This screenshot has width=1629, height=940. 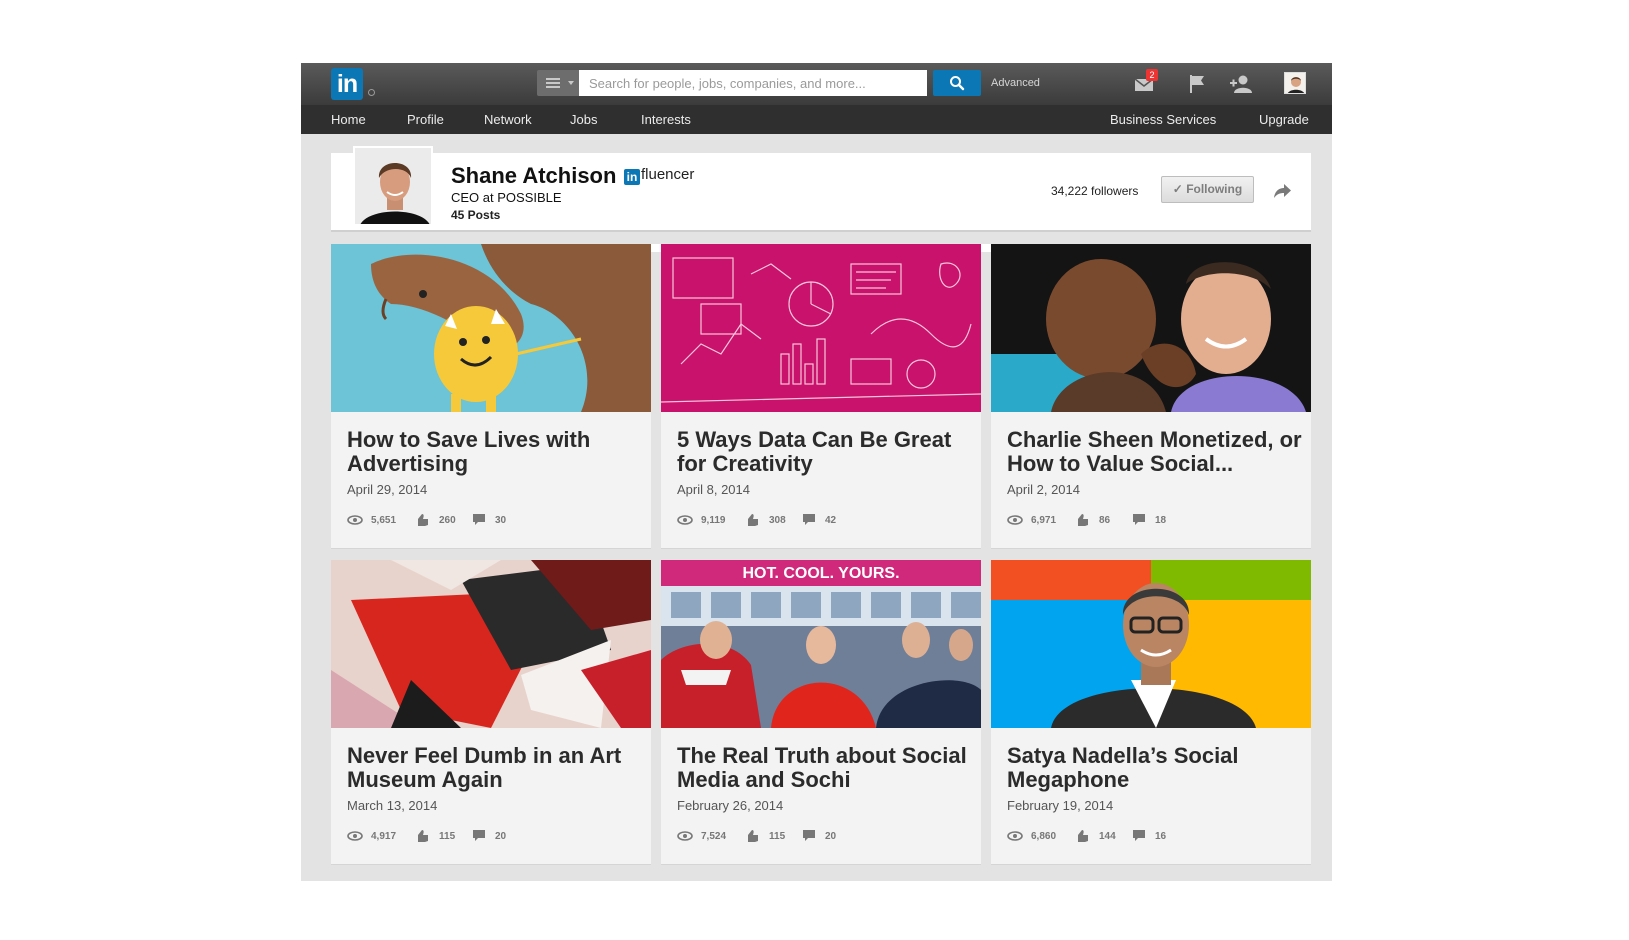 What do you see at coordinates (508, 119) in the screenshot?
I see `nav-network: Network` at bounding box center [508, 119].